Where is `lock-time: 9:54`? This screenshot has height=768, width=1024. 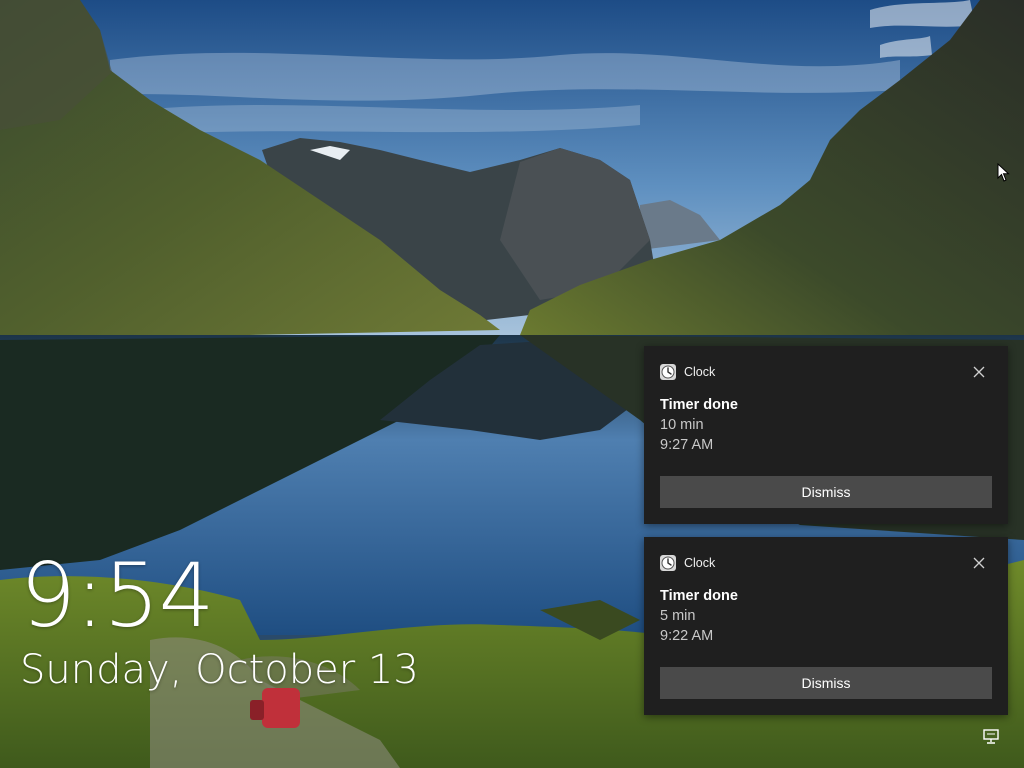
lock-time: 9:54 is located at coordinates (117, 595).